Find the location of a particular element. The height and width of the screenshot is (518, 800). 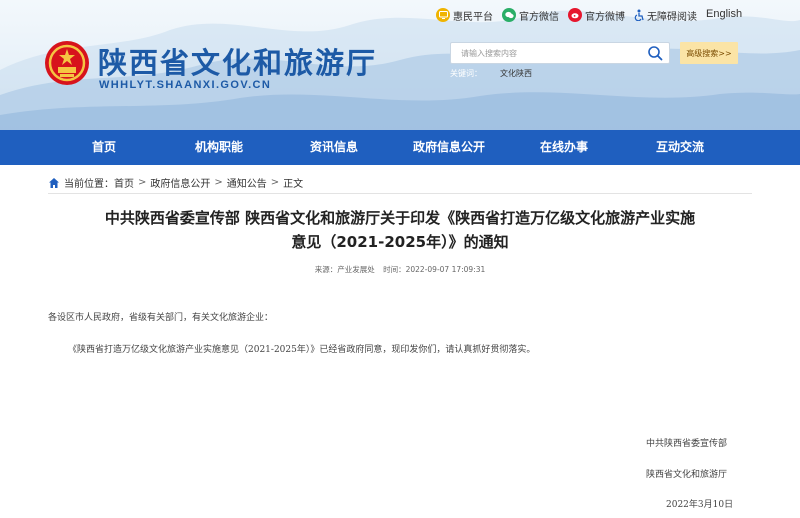

main-nav: 首页 机构职能 资讯信息 政府信息公开 在线办事 互动交流 is located at coordinates (400, 147).